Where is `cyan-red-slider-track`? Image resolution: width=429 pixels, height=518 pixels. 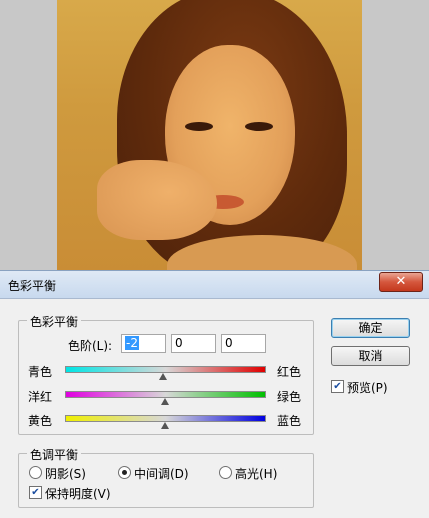 cyan-red-slider-track is located at coordinates (165, 369).